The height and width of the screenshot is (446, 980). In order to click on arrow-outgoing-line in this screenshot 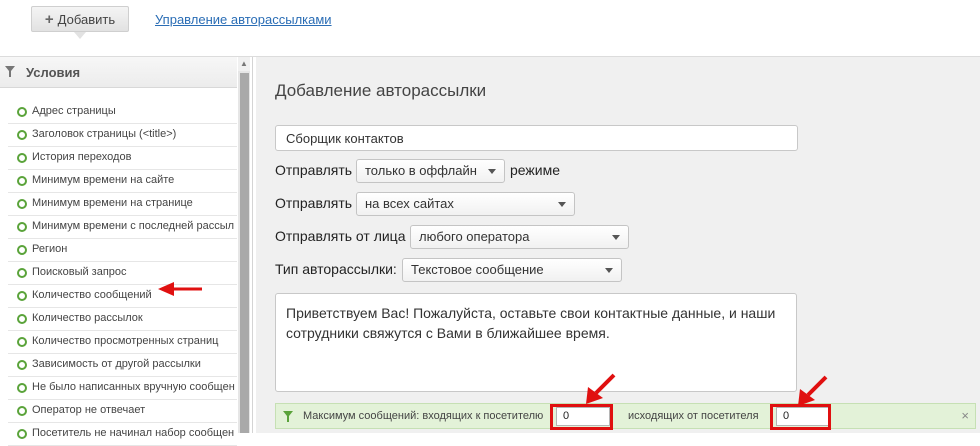, I will do `click(817, 386)`.